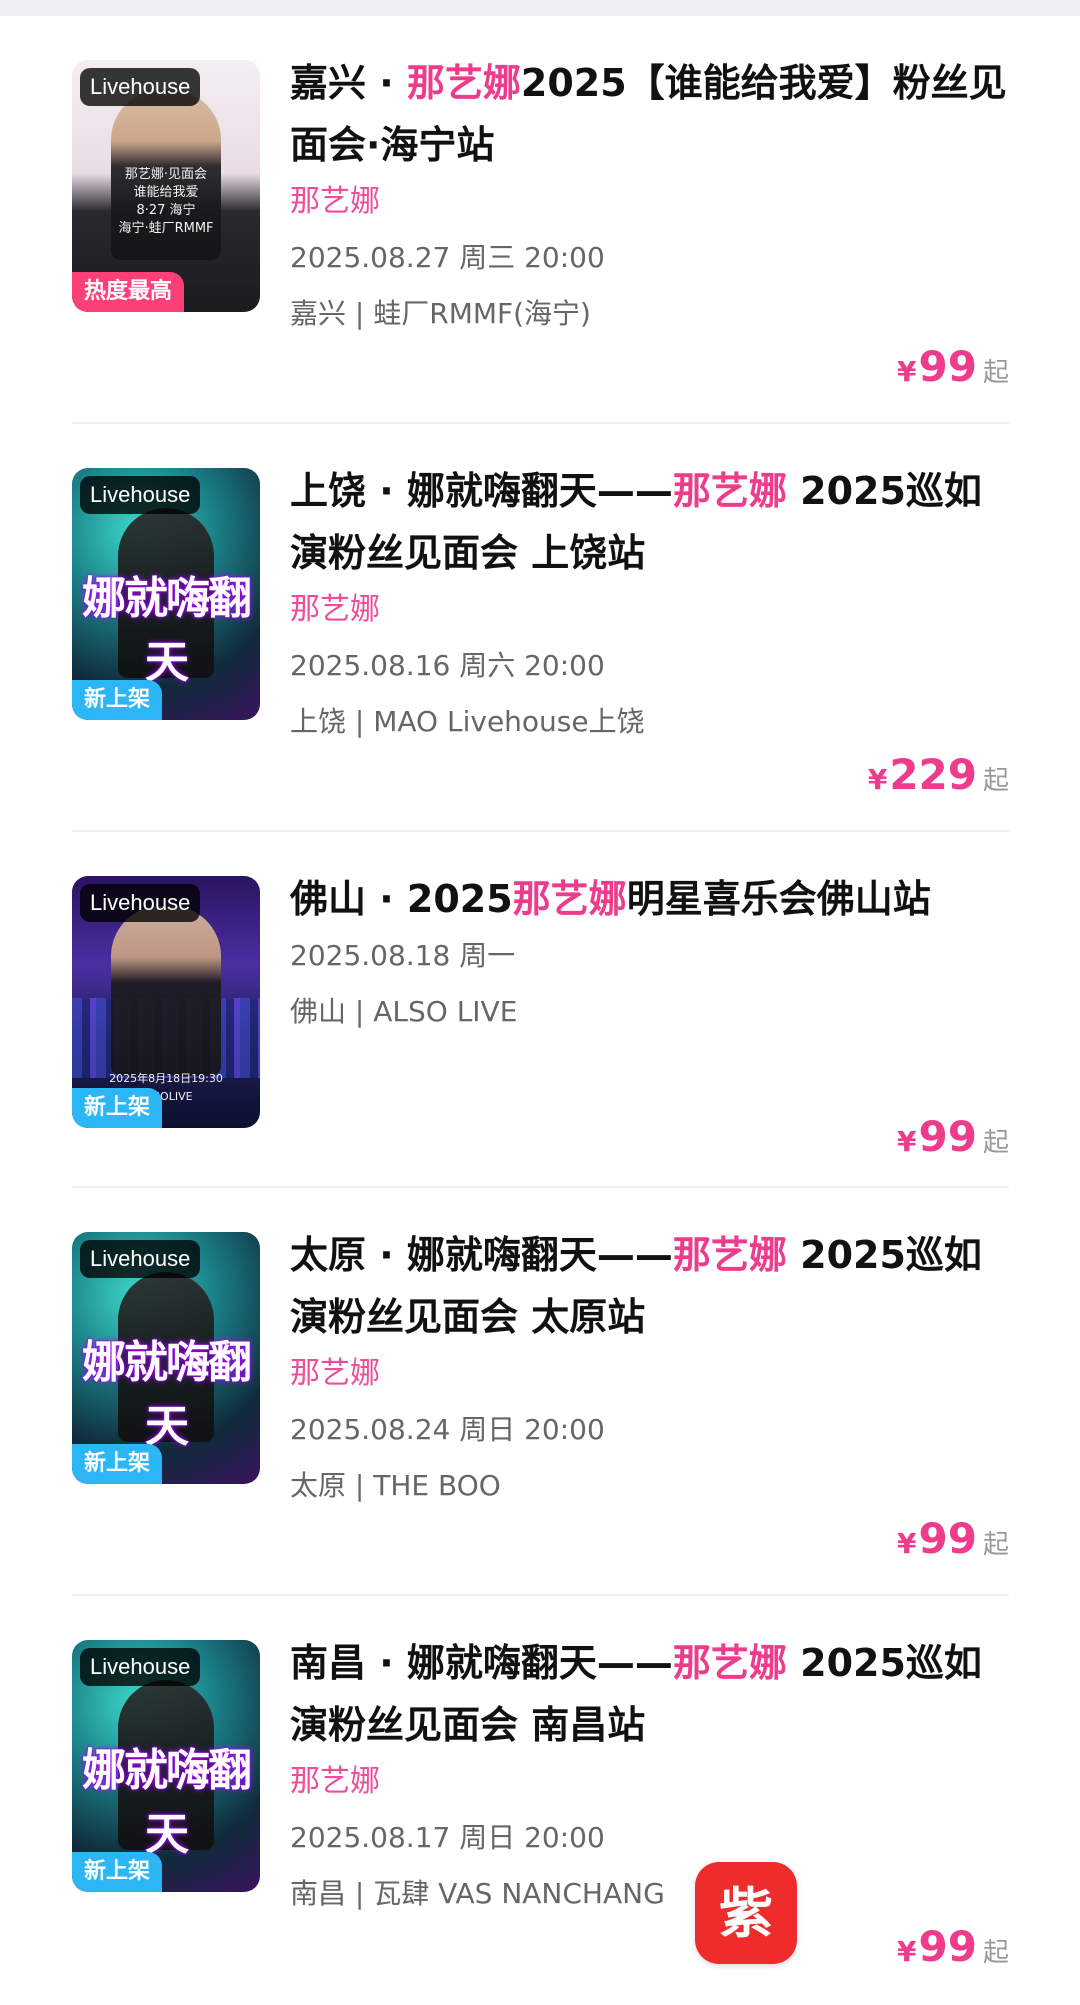 This screenshot has height=2005, width=1080. Describe the element at coordinates (401, 899) in the screenshot. I see `title-city: 佛山 · 2025` at that location.